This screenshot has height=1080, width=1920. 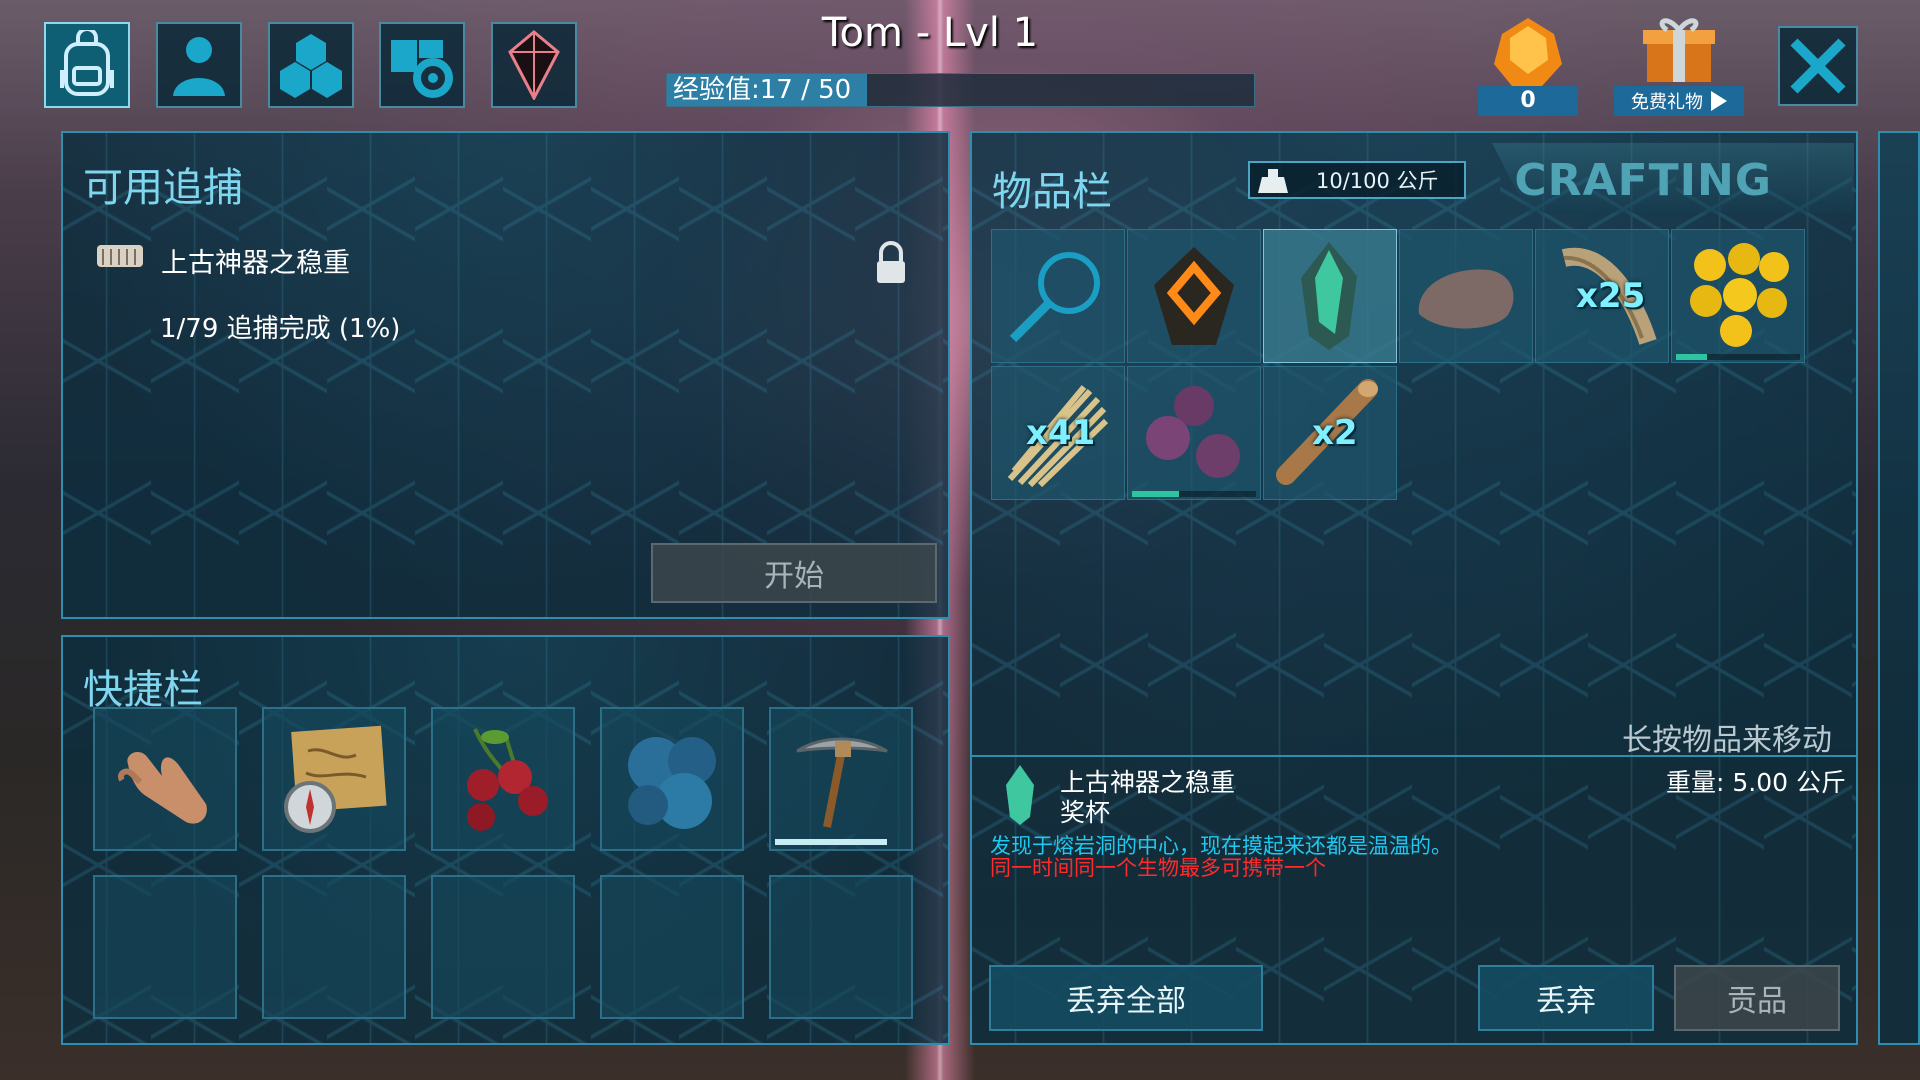 I want to click on blue-berries-icon, so click(x=672, y=783).